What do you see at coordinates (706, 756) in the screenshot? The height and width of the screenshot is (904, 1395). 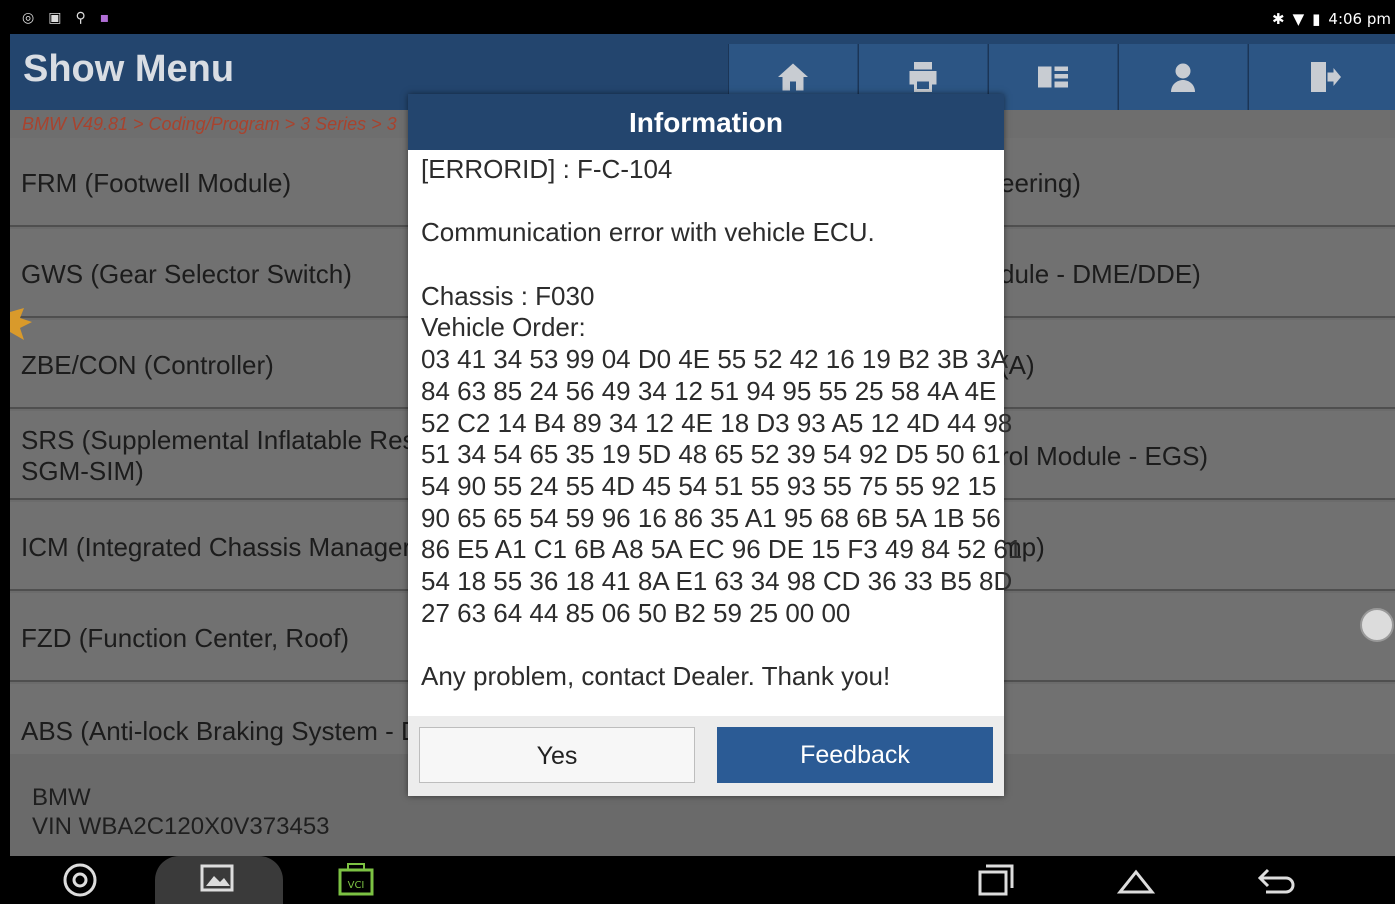 I see `dialog-footer: Yes Feedback` at bounding box center [706, 756].